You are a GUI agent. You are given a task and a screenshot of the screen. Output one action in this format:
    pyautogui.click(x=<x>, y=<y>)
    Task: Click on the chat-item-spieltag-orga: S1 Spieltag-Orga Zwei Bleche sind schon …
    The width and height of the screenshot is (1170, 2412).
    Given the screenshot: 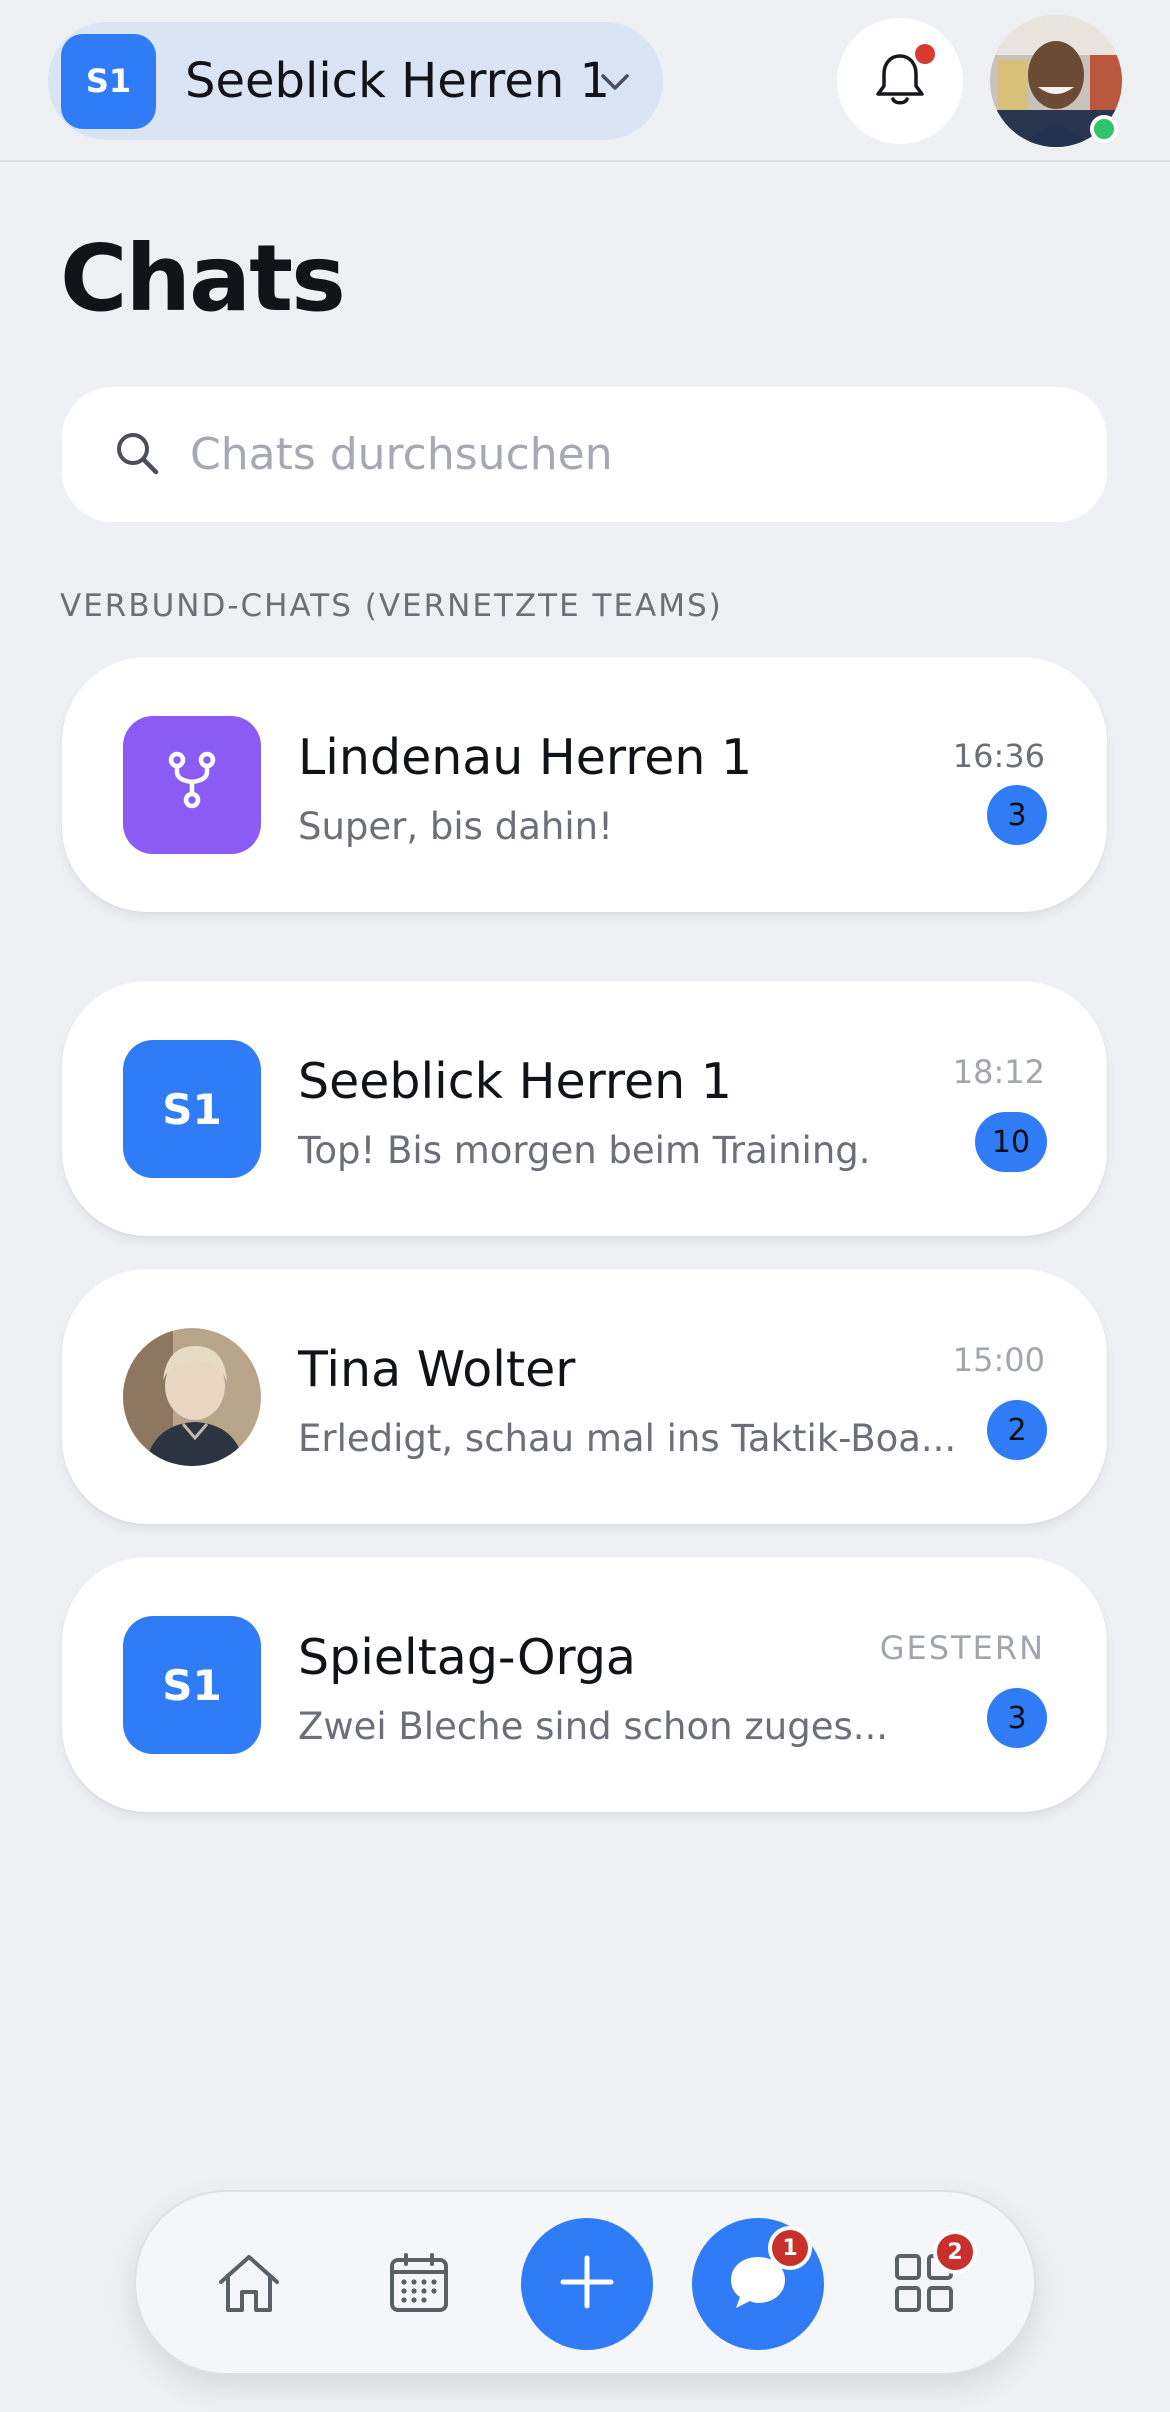 What is the action you would take?
    pyautogui.click(x=584, y=1684)
    